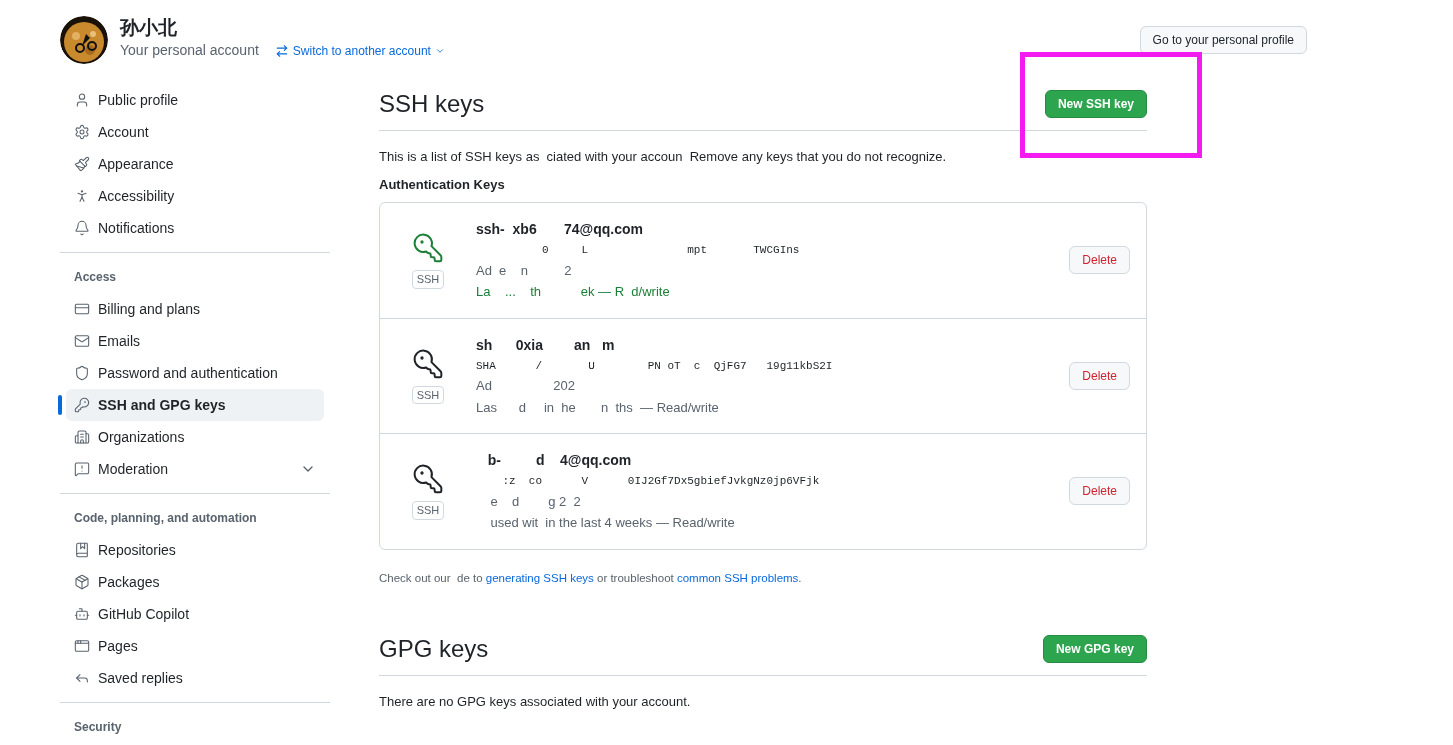 This screenshot has height=745, width=1453. I want to click on switch-account-link: Switch to another account, so click(359, 50).